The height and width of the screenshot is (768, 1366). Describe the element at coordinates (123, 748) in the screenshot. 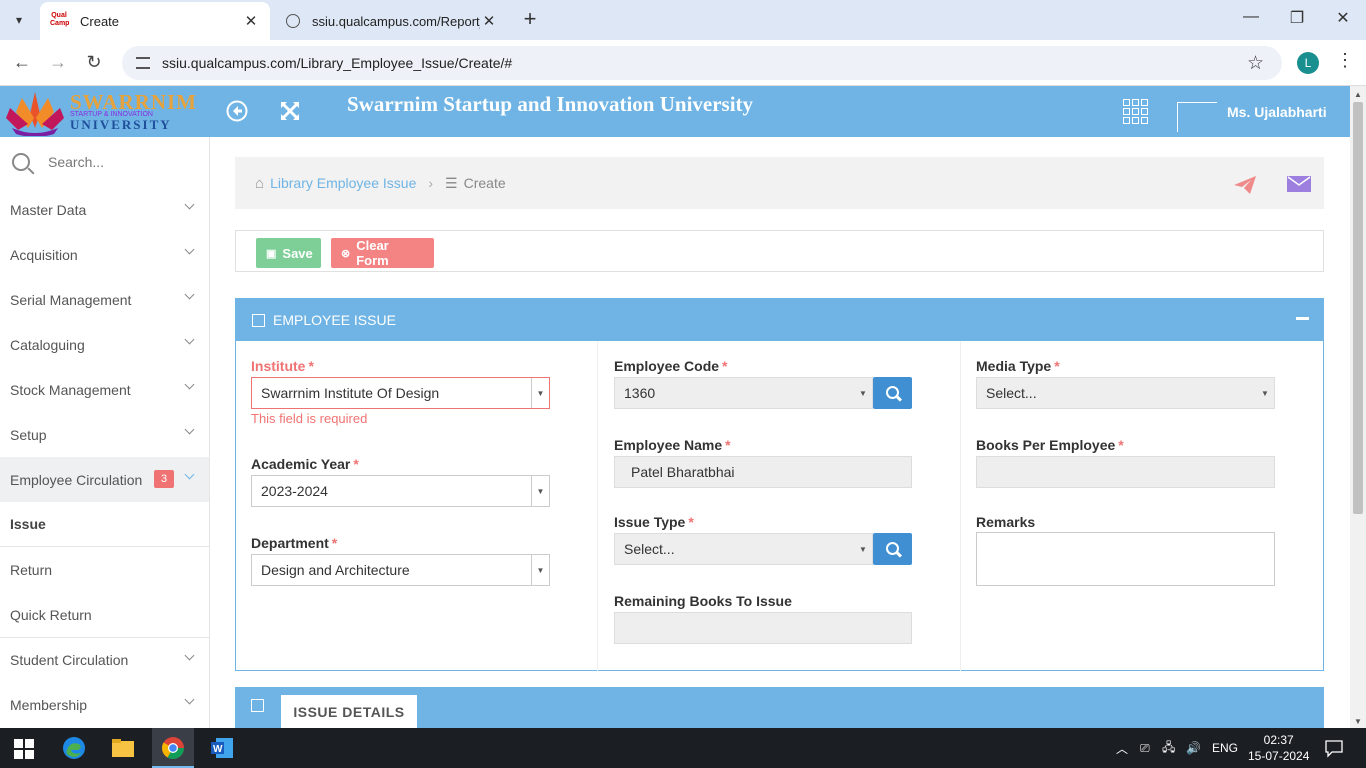

I see `file-explorer-icon` at that location.